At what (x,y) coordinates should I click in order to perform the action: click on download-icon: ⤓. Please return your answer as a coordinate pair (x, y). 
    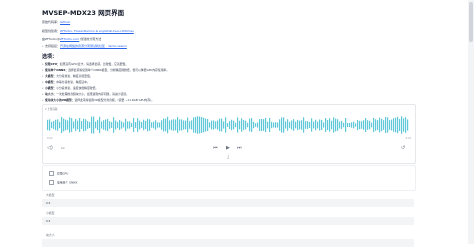
    Looking at the image, I should click on (228, 157).